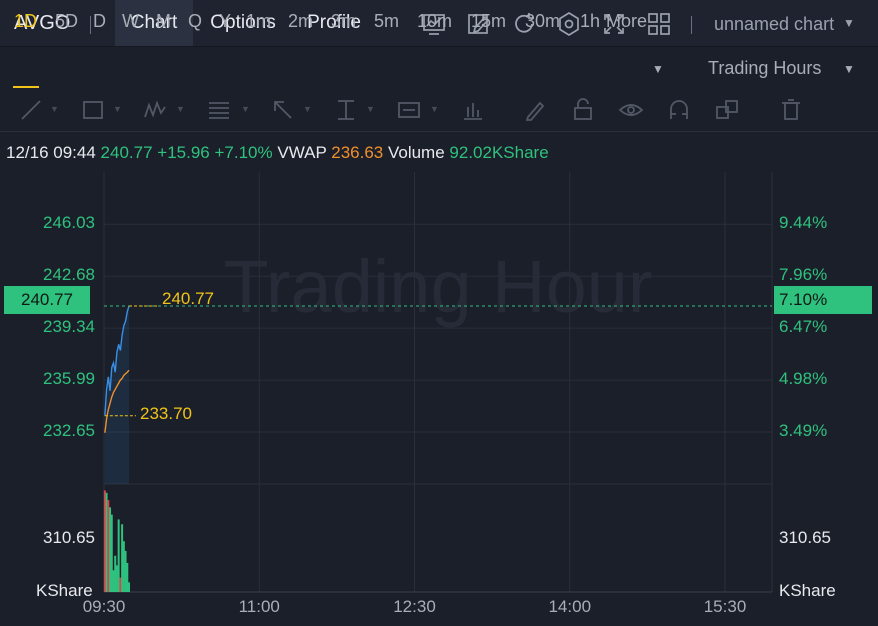 This screenshot has width=878, height=626. Describe the element at coordinates (437, 286) in the screenshot. I see `watermark: Trading Hour` at that location.